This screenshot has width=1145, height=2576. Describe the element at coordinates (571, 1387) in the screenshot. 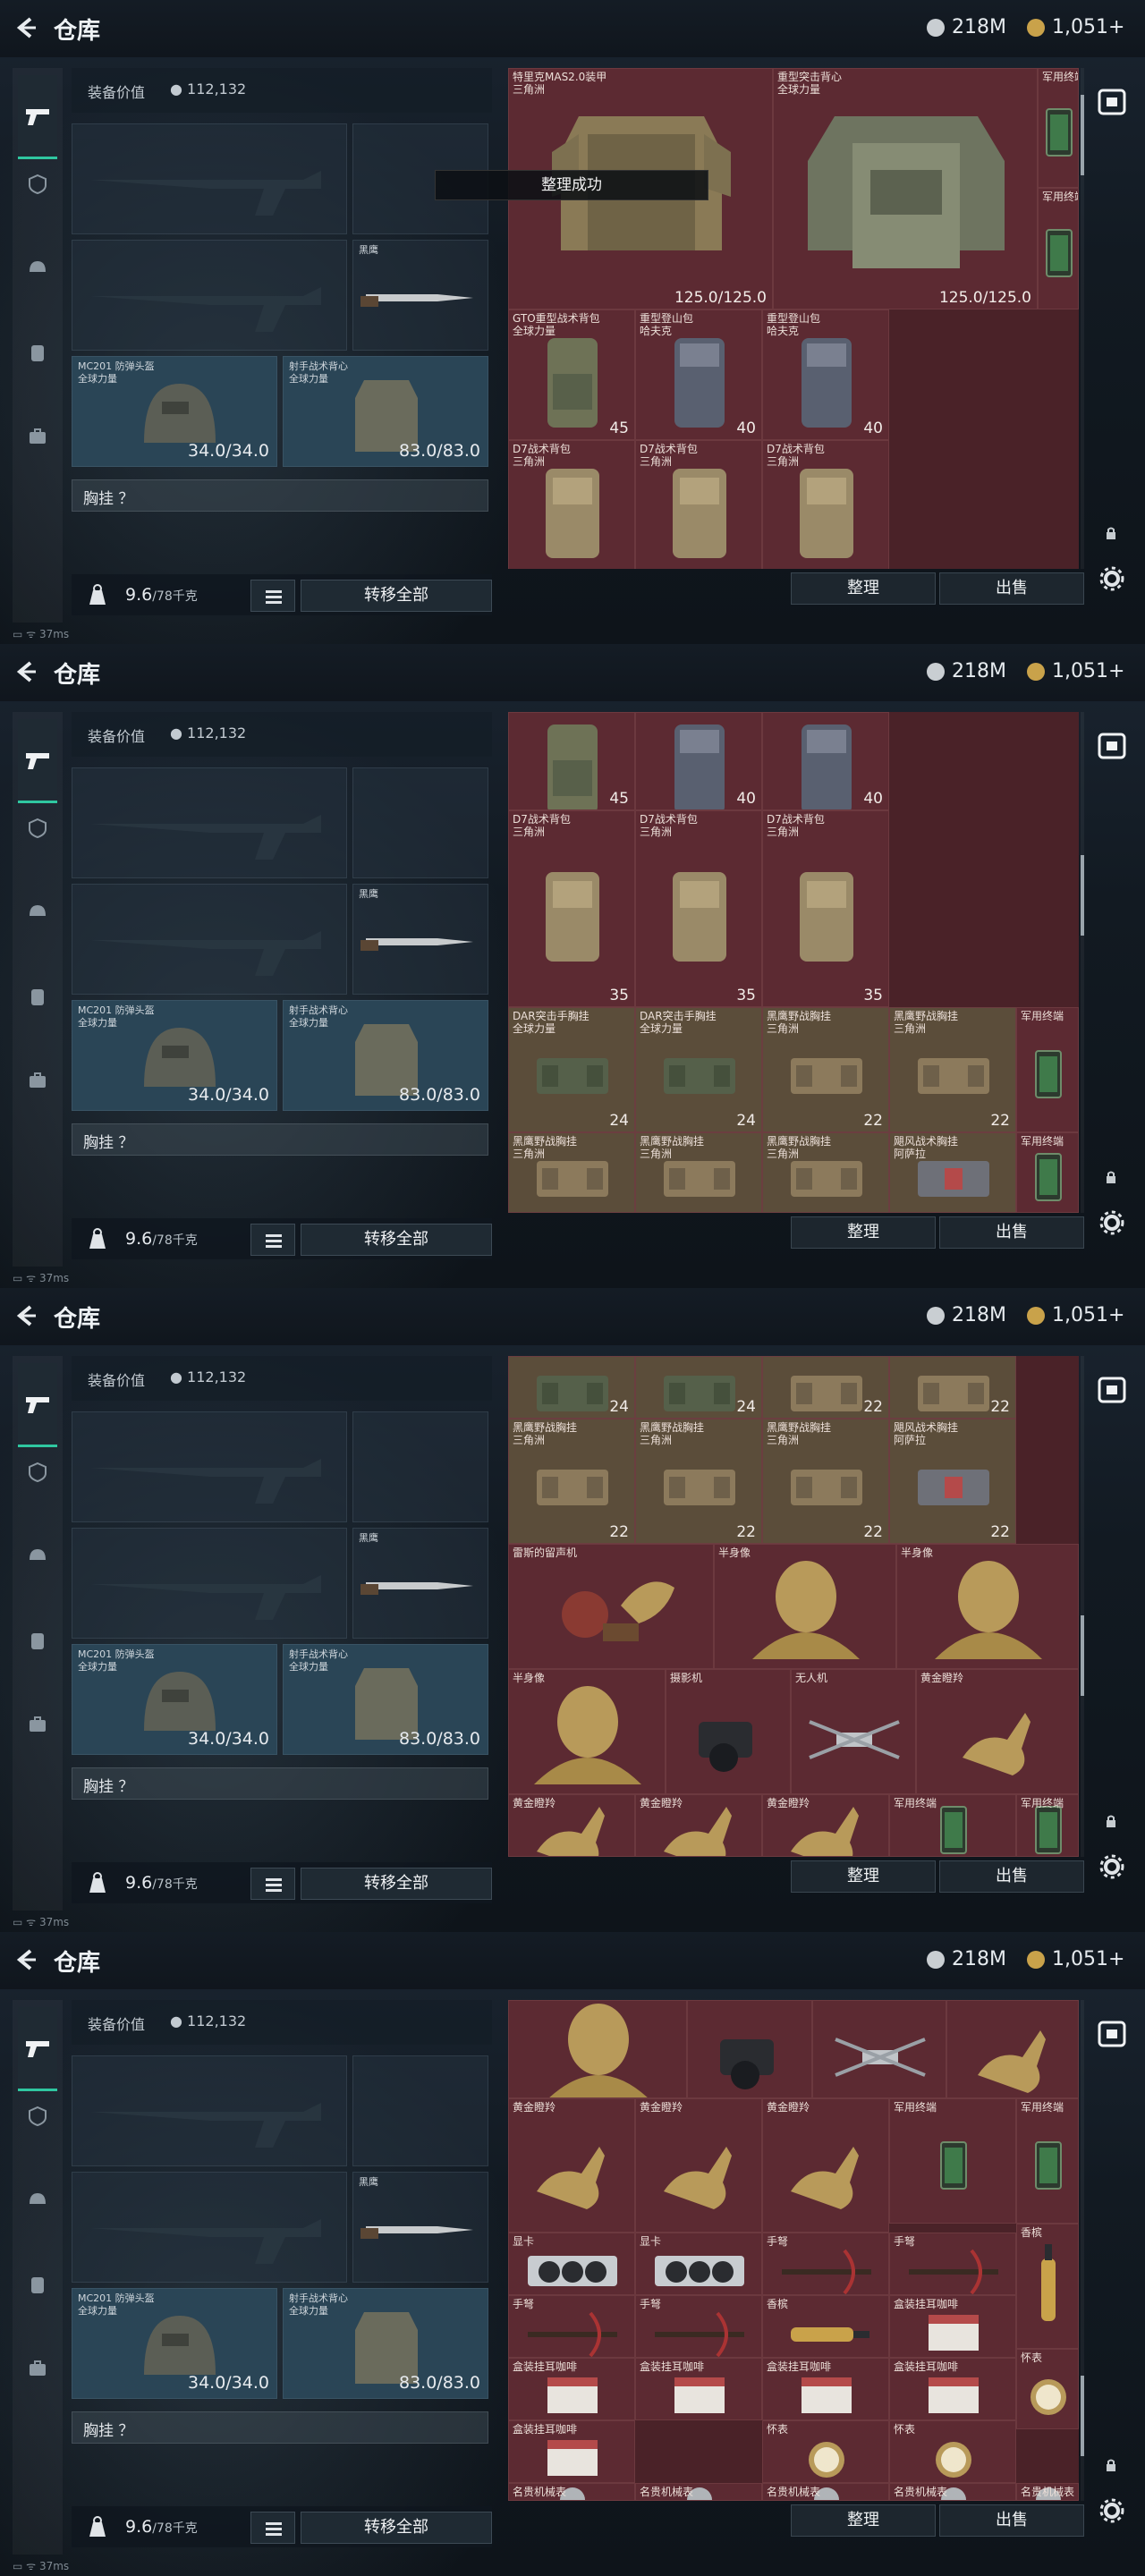

I see `stash-item: 24` at that location.